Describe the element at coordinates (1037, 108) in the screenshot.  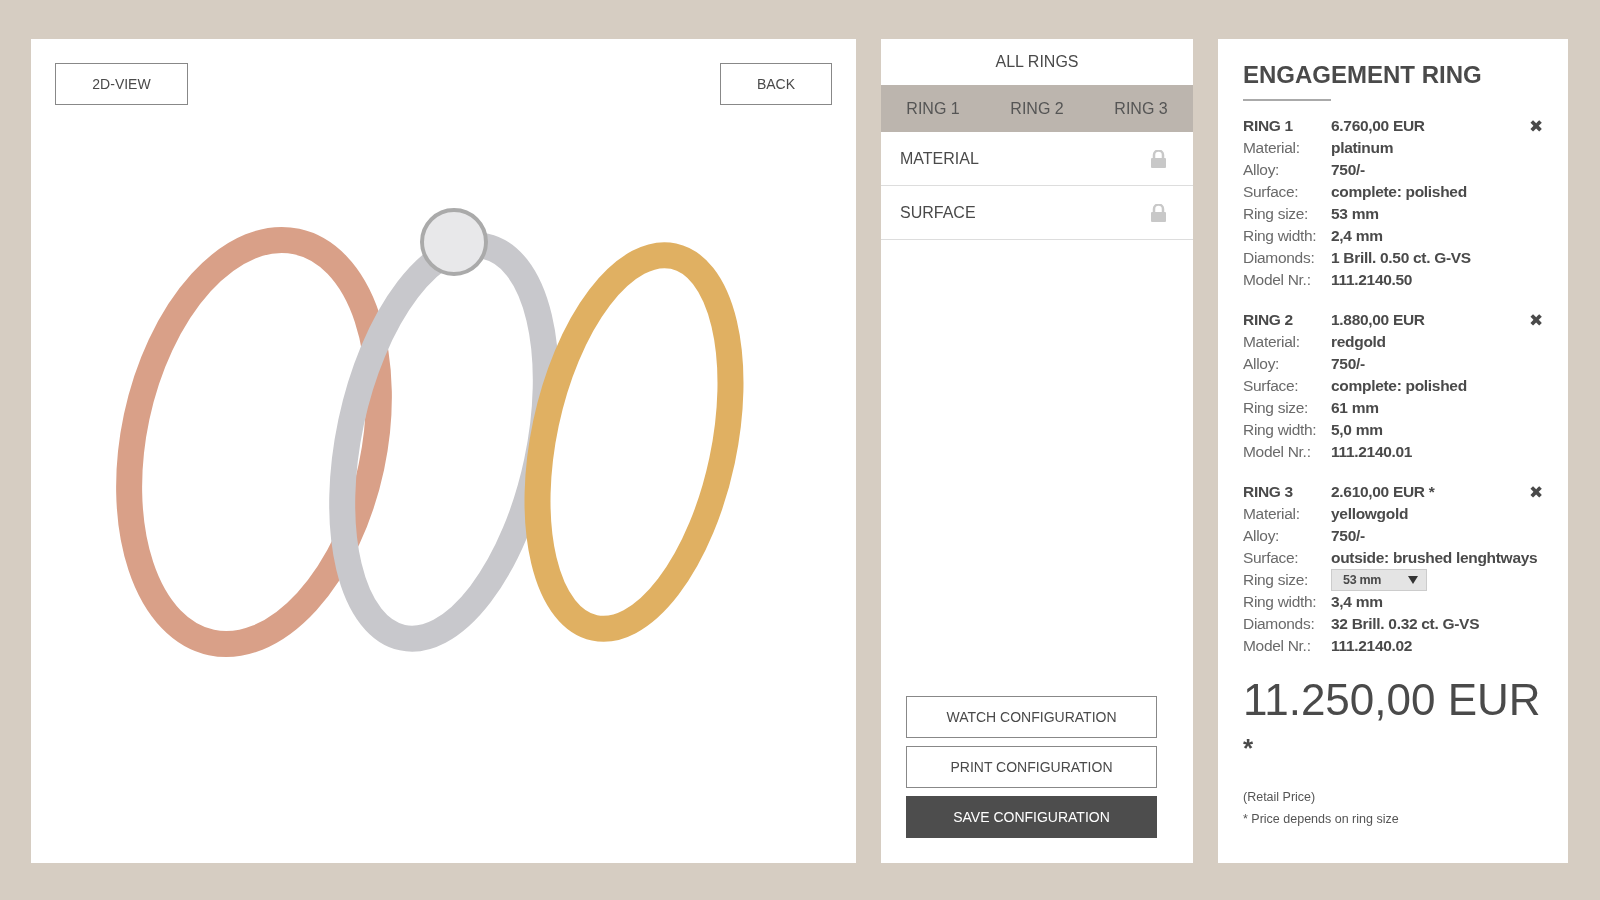
I see `ring-tab: RING 2` at that location.